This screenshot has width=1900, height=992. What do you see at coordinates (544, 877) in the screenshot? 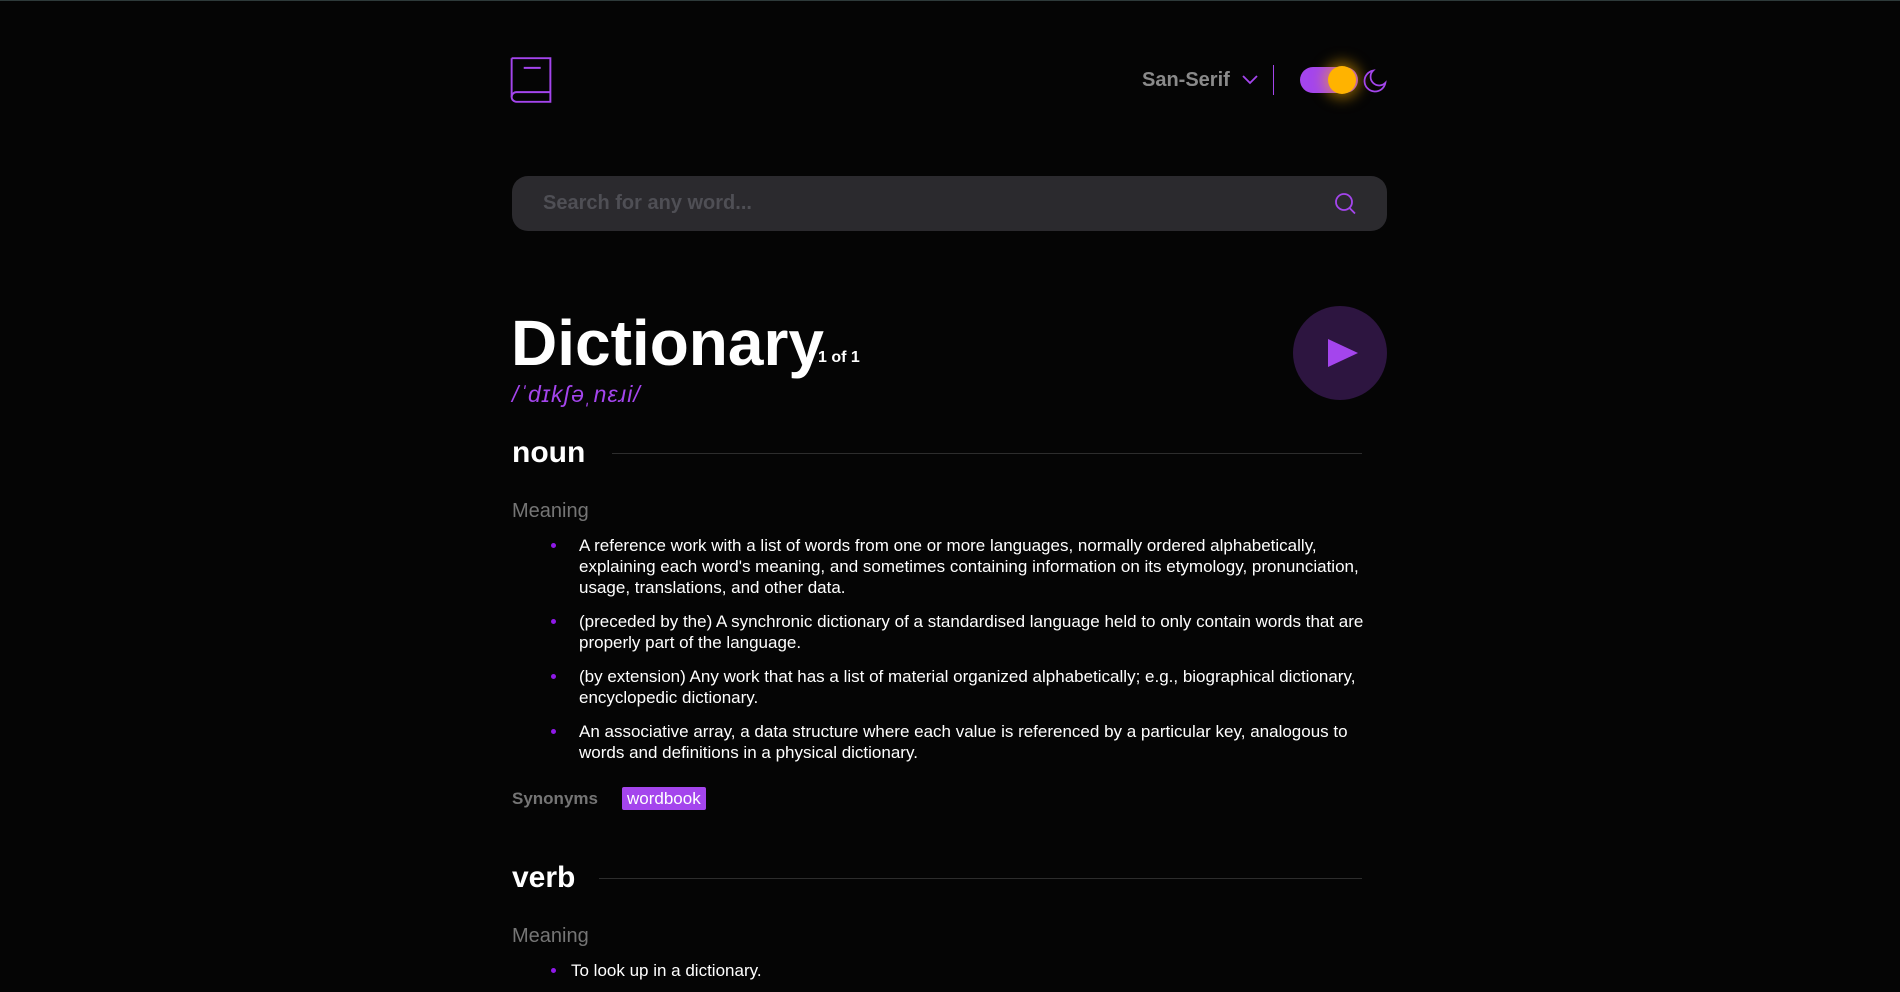
I see `part-of-speech-heading: verb` at bounding box center [544, 877].